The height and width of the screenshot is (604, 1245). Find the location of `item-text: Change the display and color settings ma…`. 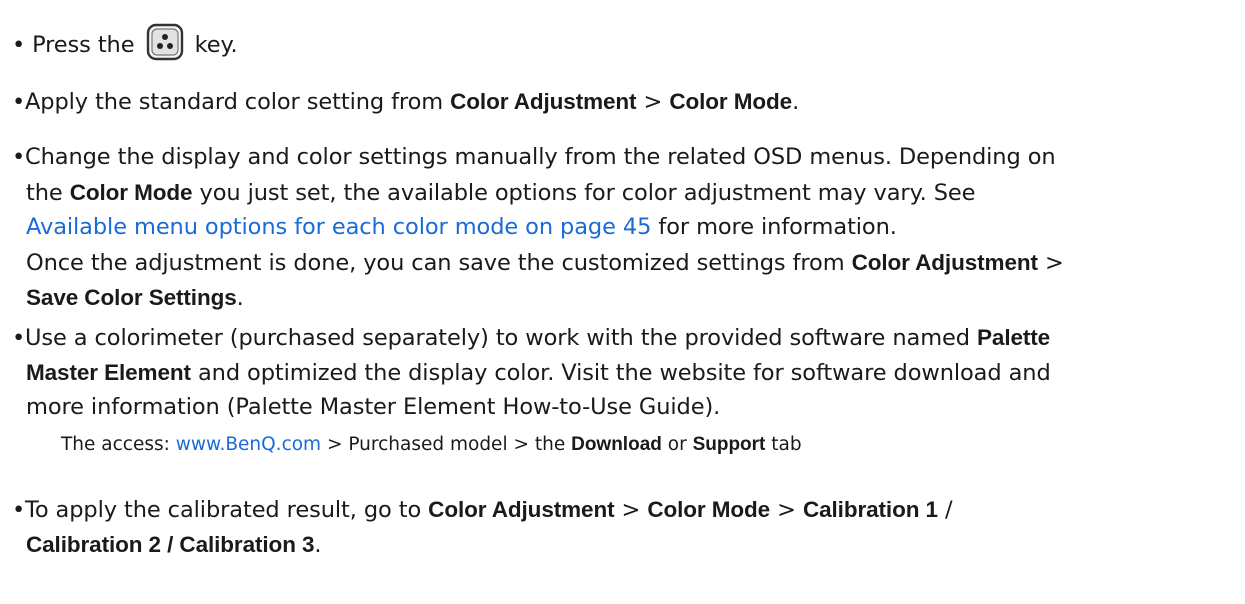

item-text: Change the display and color settings ma… is located at coordinates (540, 157).